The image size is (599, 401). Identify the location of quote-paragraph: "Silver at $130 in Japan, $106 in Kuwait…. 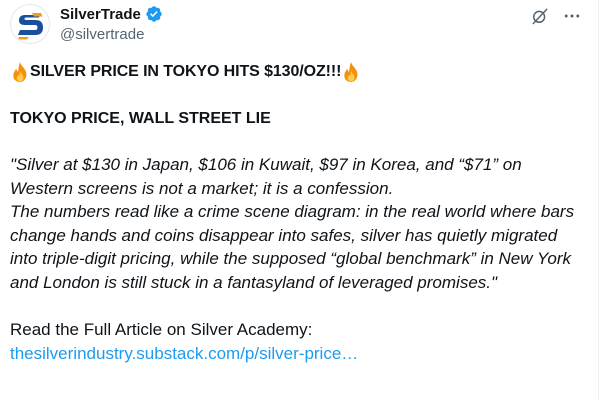
(266, 176).